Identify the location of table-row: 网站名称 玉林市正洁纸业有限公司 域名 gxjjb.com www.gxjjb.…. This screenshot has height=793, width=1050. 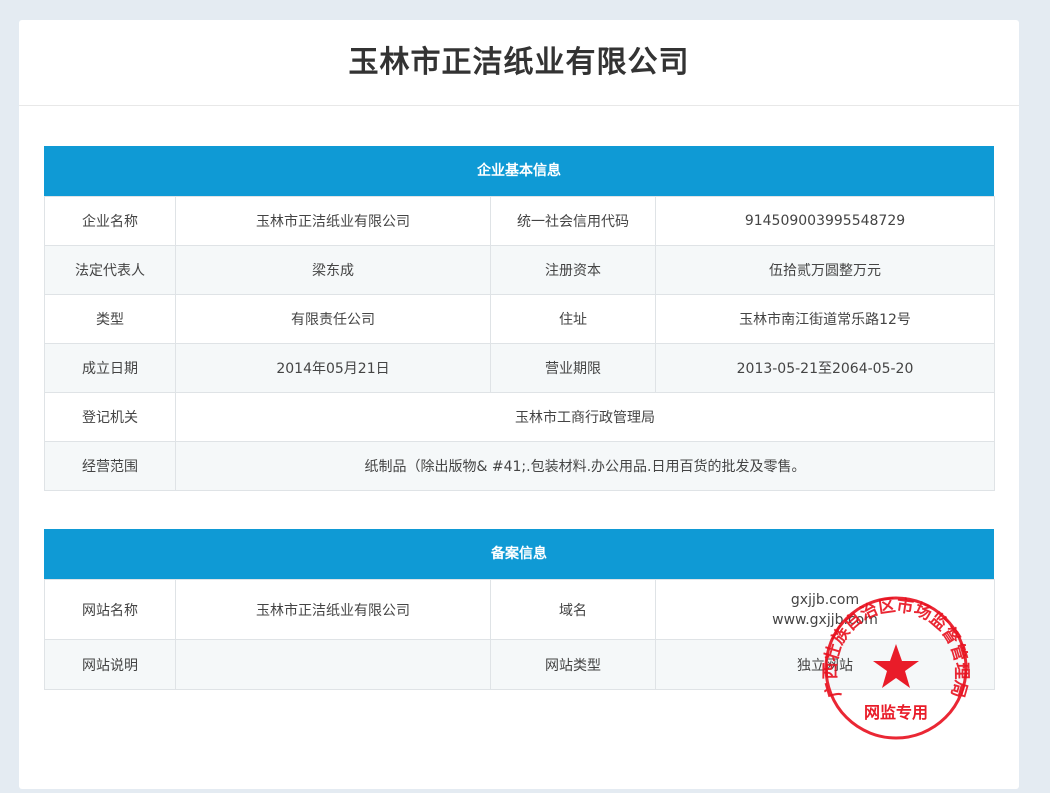
(519, 609).